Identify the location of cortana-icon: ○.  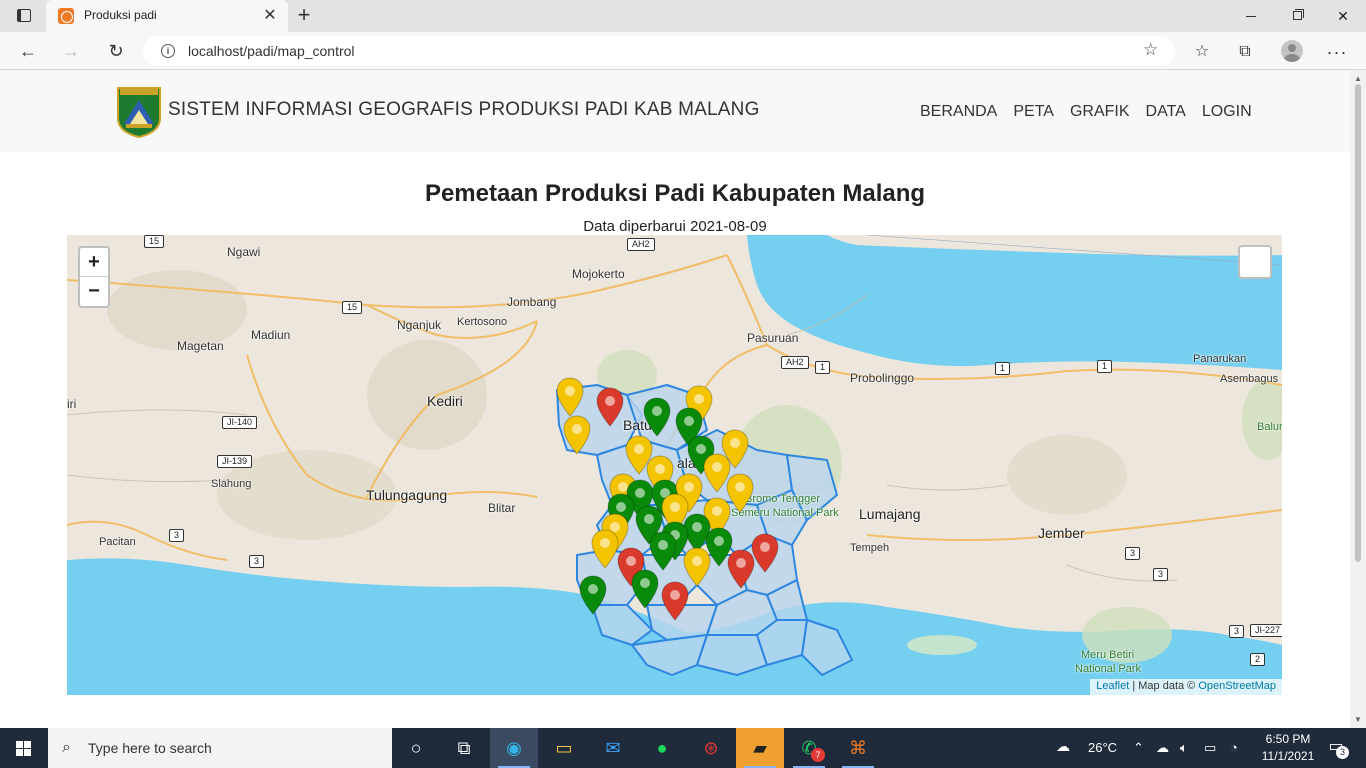
(416, 748).